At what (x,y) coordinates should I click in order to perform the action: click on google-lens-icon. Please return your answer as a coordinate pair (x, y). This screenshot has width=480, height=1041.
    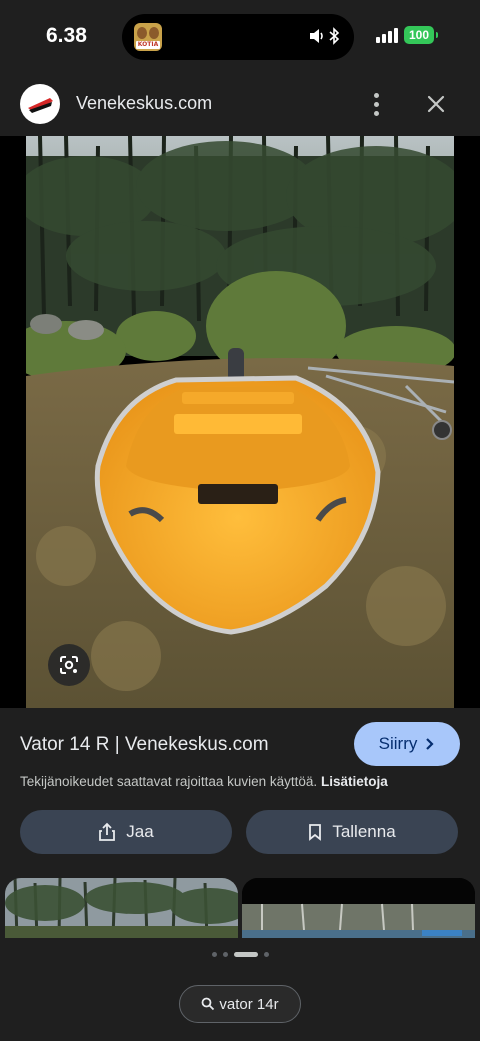
    Looking at the image, I should click on (69, 665).